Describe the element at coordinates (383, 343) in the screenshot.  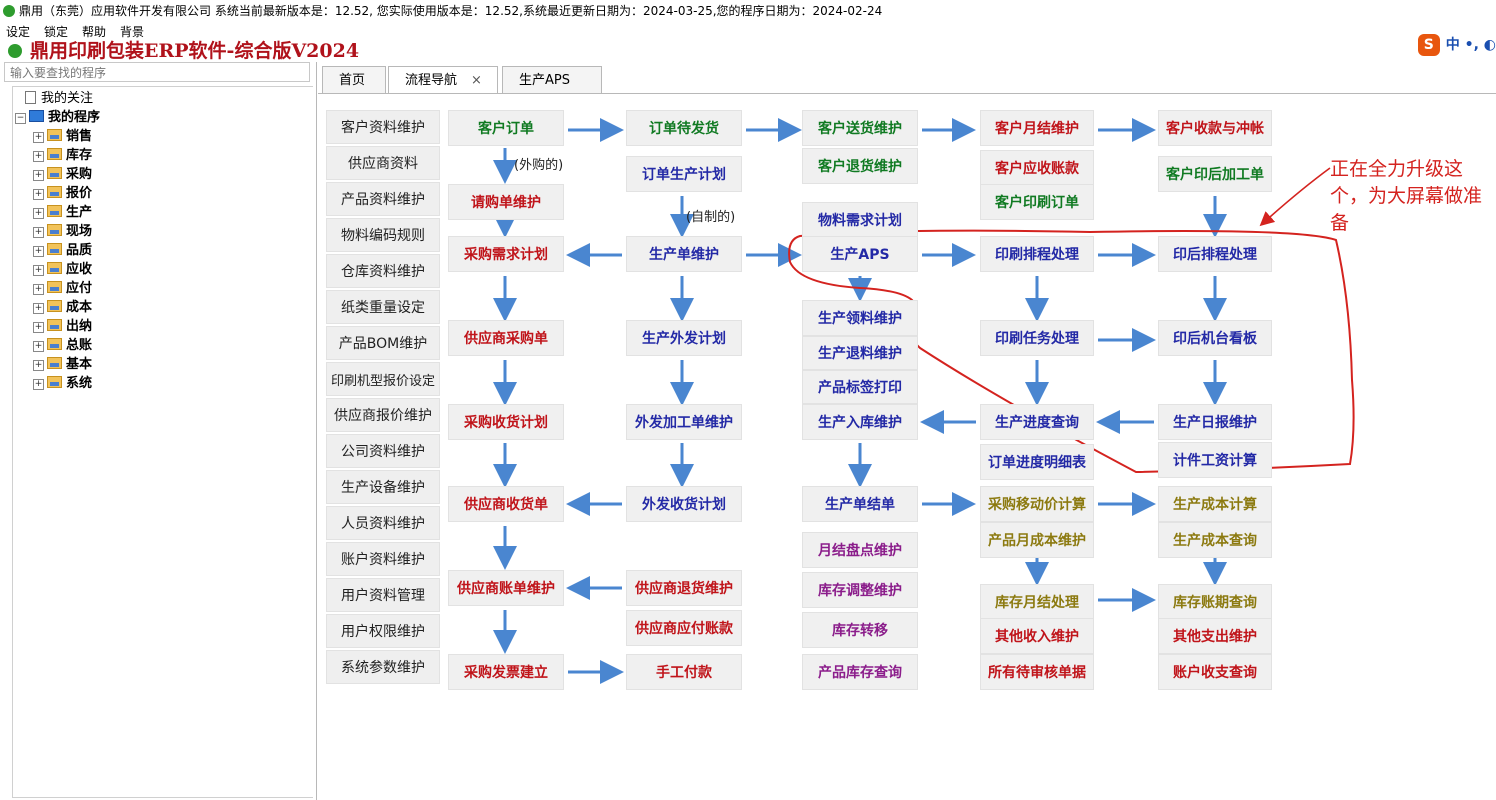
I see `flow-product-bom: 产品BOM维护` at that location.